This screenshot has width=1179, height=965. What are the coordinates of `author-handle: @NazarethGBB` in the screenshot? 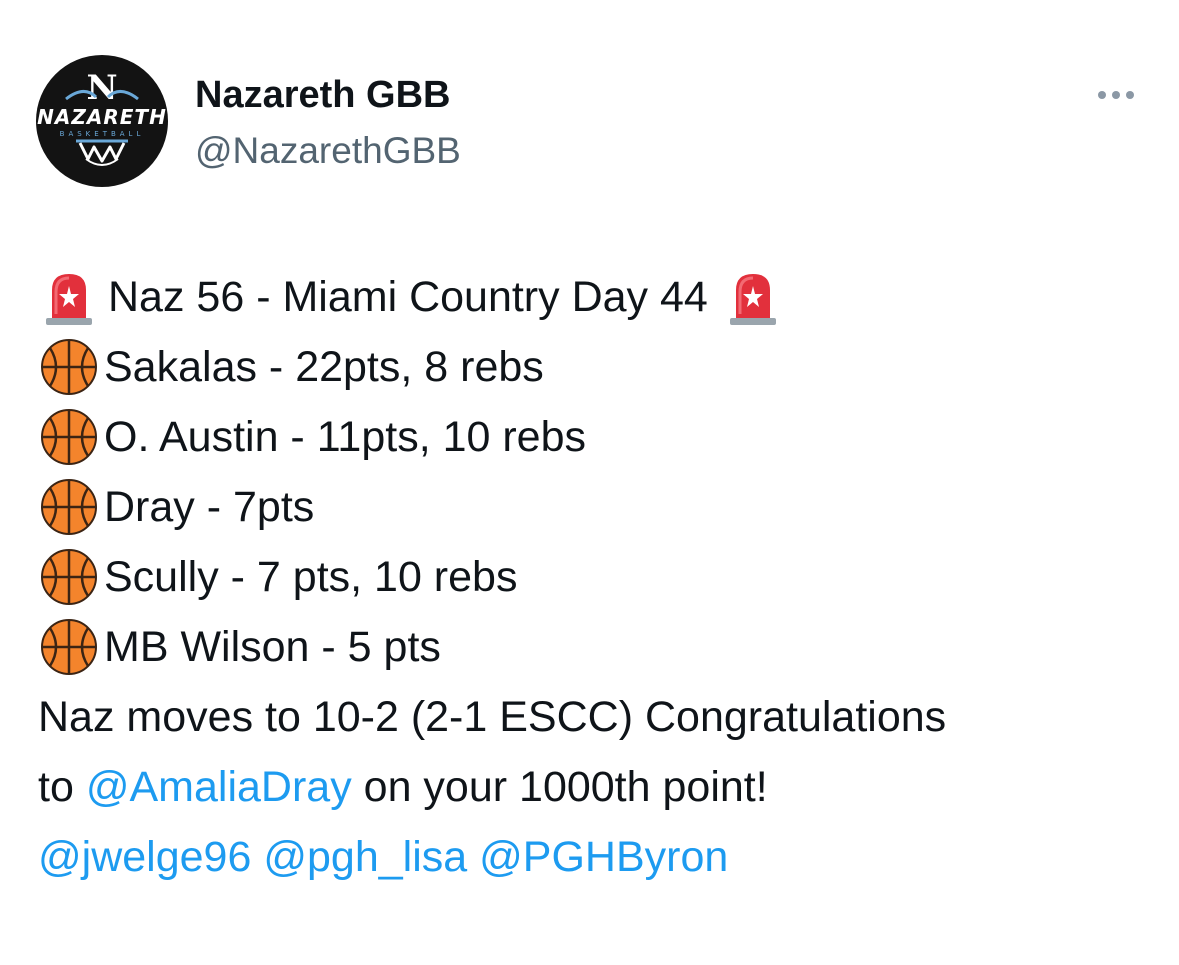 It's located at (328, 151).